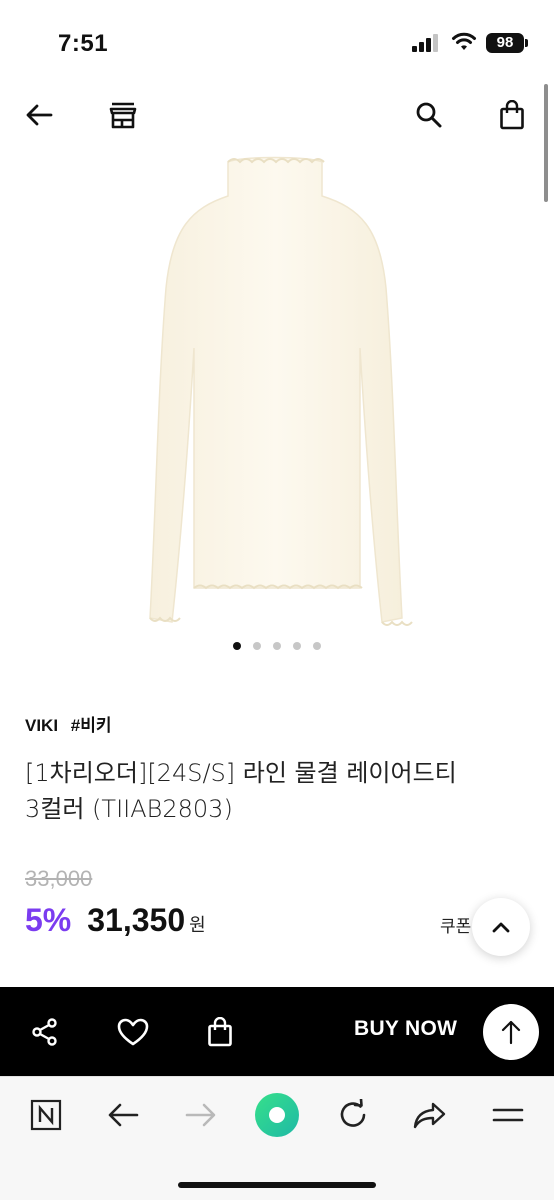 The image size is (554, 1200). What do you see at coordinates (45, 1032) in the screenshot?
I see `share-icon` at bounding box center [45, 1032].